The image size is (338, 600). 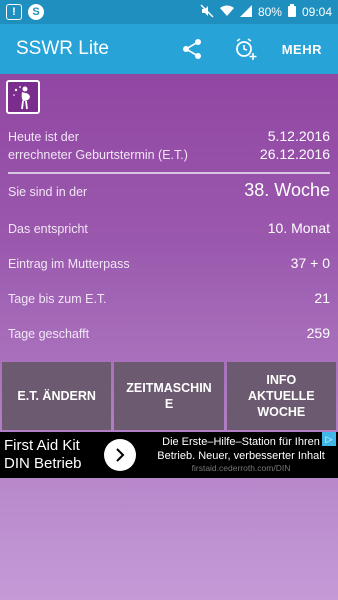 I want to click on battery-percent: 80%, so click(x=269, y=12).